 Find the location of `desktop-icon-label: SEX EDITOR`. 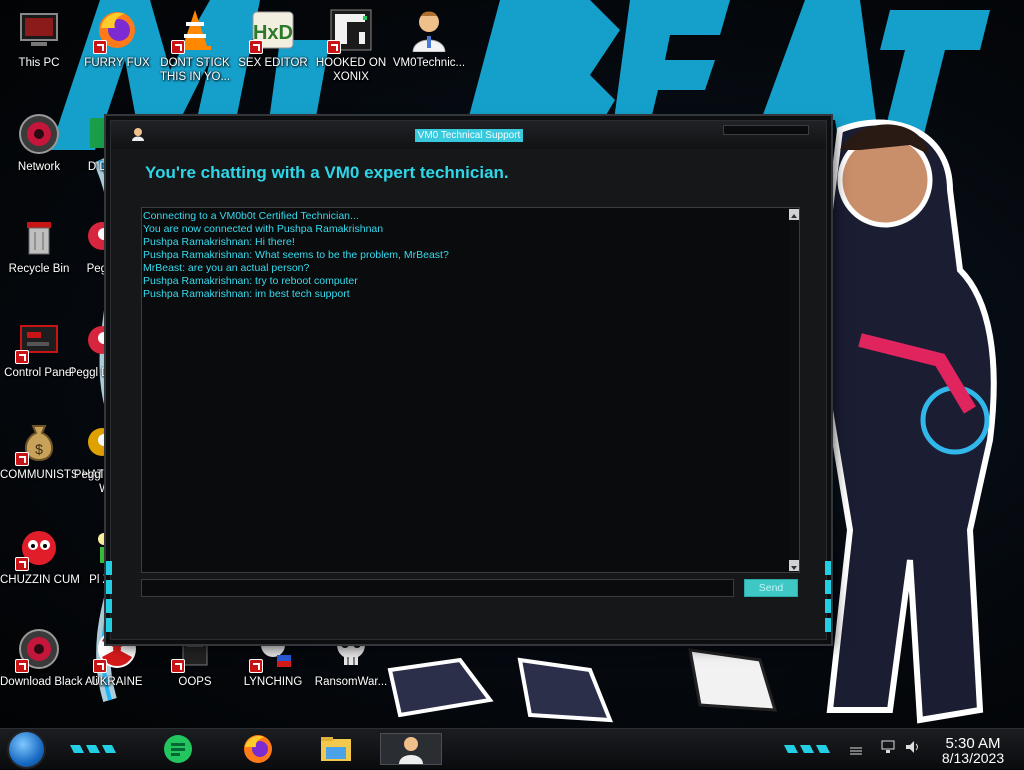

desktop-icon-label: SEX EDITOR is located at coordinates (273, 63).